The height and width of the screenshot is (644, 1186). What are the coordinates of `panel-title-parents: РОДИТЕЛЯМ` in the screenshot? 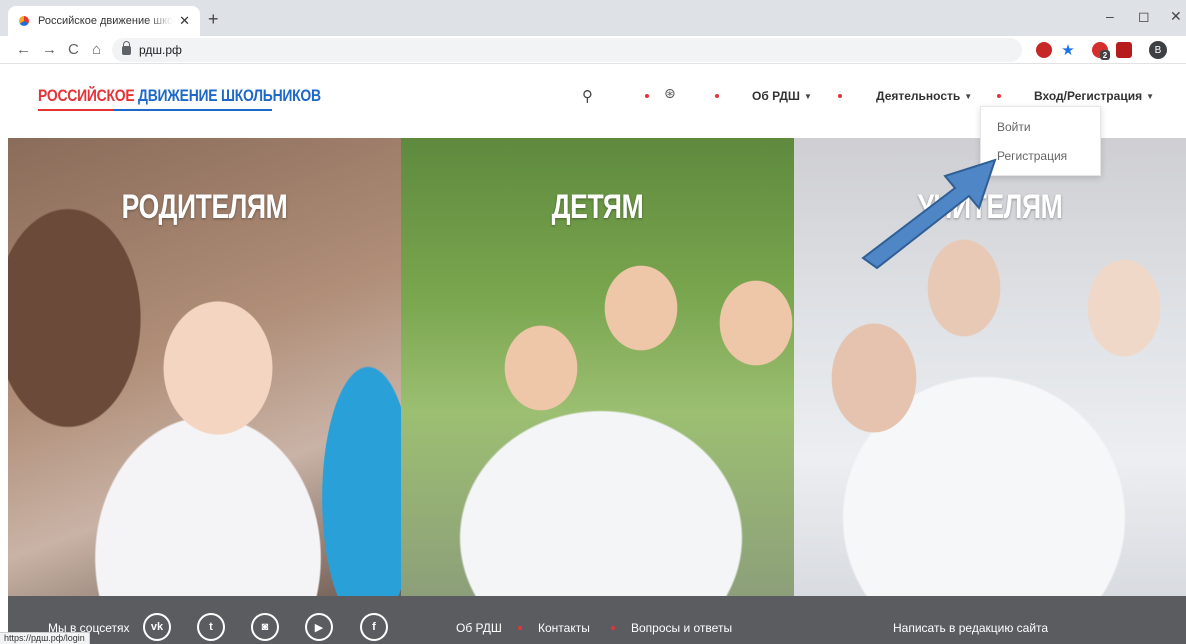 It's located at (204, 207).